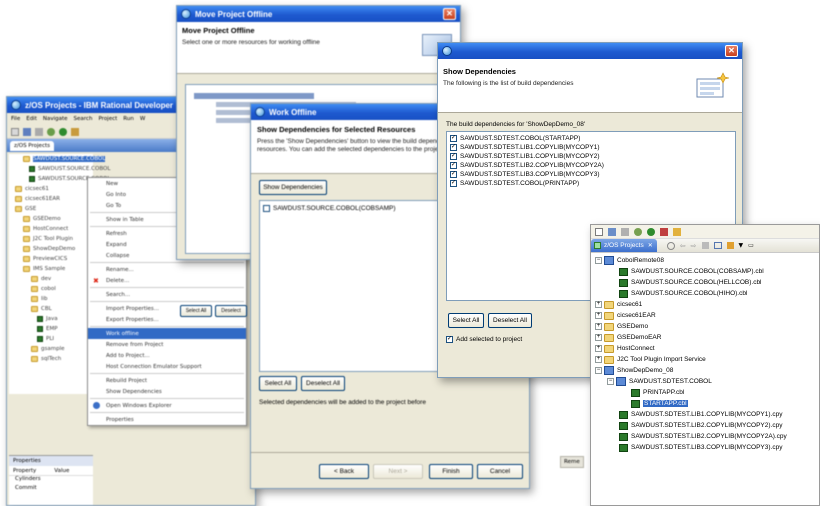  I want to click on tree-item: gsample, so click(62, 349).